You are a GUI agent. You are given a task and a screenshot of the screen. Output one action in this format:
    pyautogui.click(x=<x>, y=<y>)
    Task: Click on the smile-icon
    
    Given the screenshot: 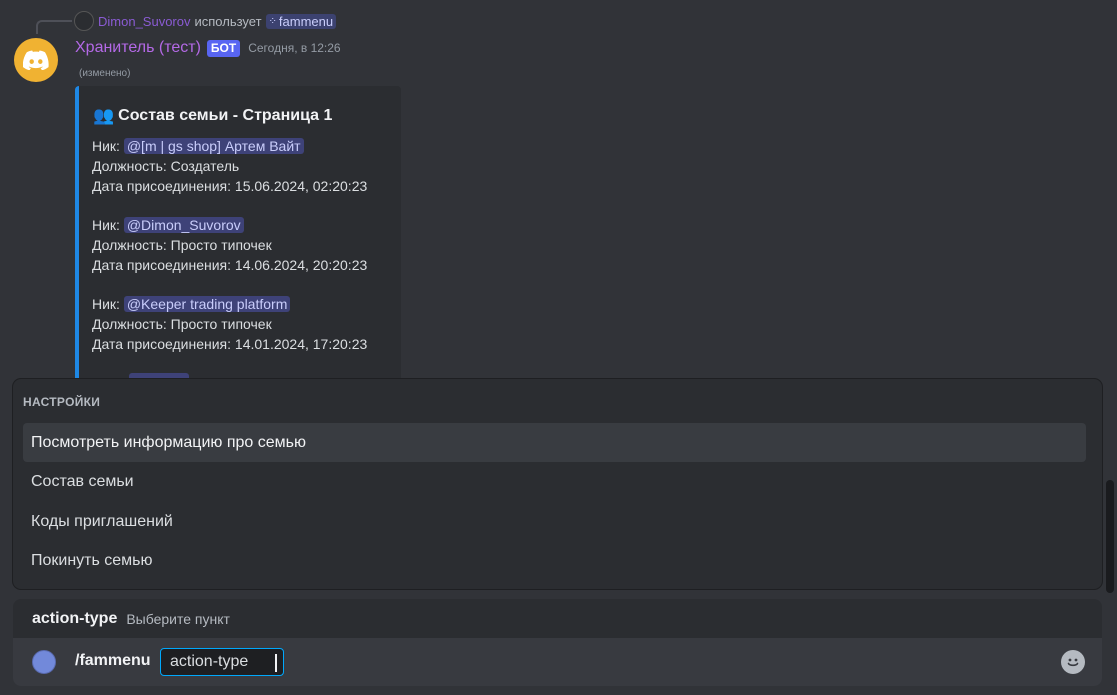 What is the action you would take?
    pyautogui.click(x=1073, y=662)
    